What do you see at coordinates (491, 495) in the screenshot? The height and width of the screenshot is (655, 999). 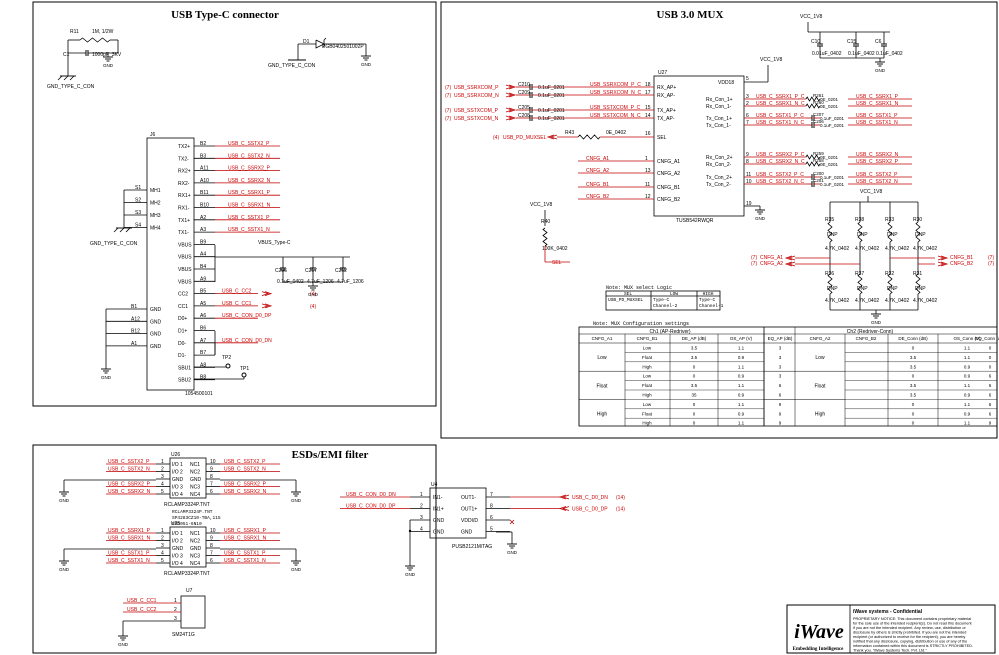 I see `u4-pin-number: 7` at bounding box center [491, 495].